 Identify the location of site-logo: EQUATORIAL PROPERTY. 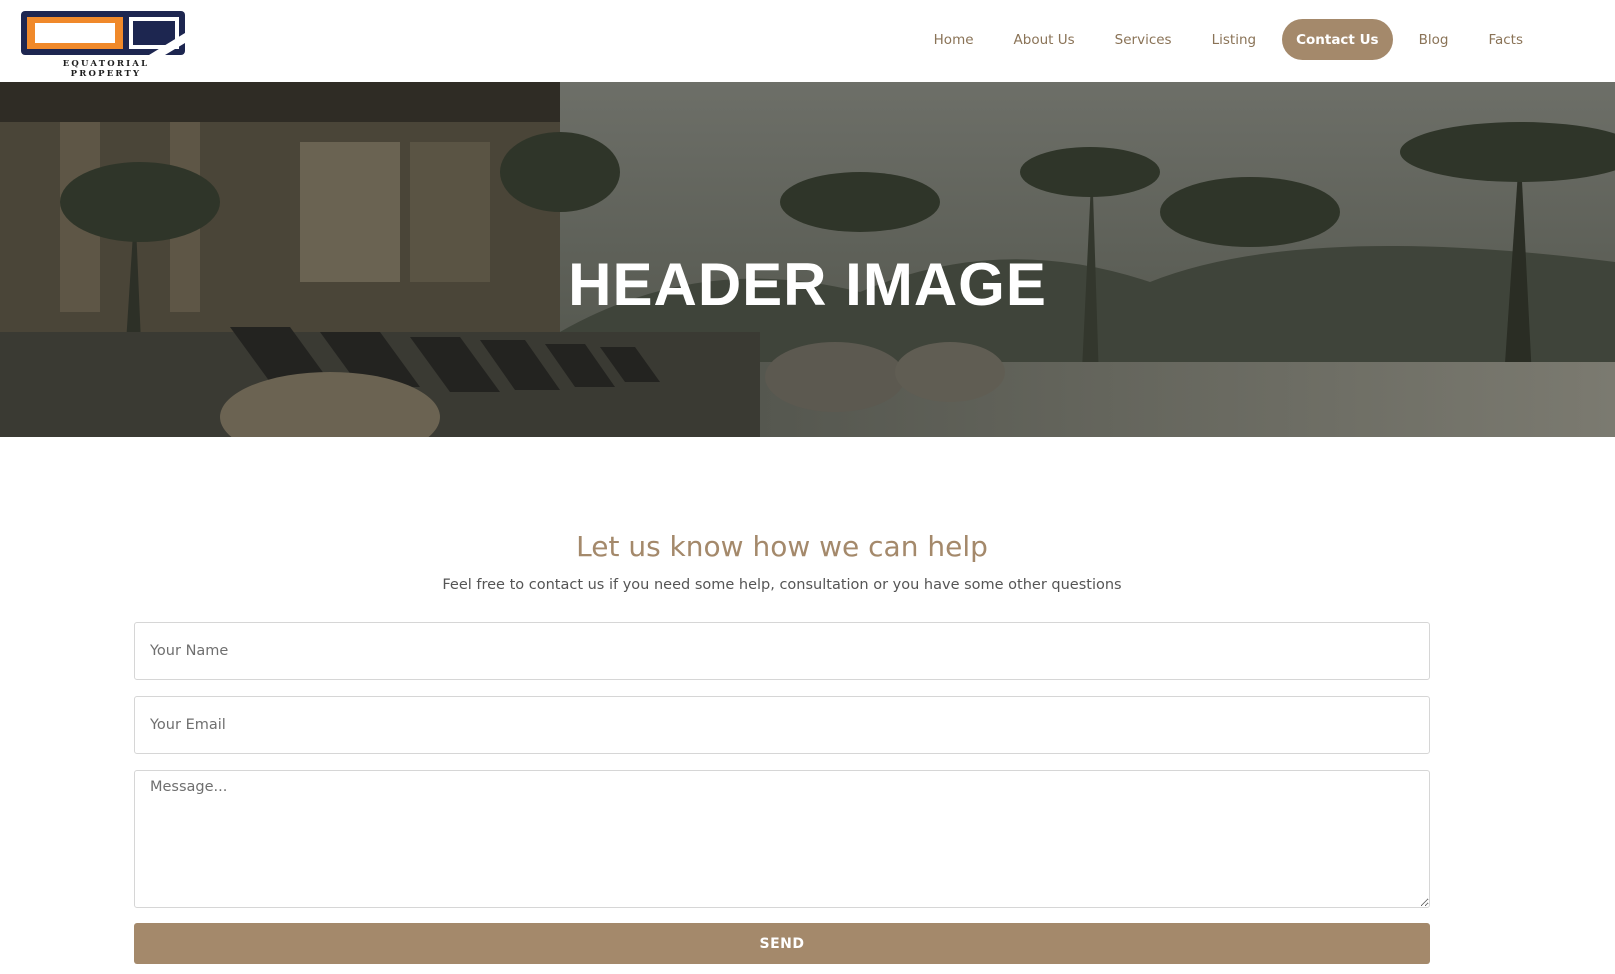
(103, 44).